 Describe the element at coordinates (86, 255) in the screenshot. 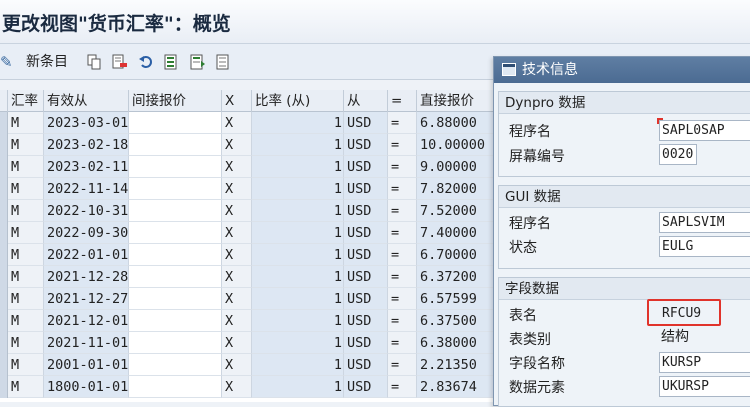

I see `valid-from-cell: 2022-01-01` at that location.